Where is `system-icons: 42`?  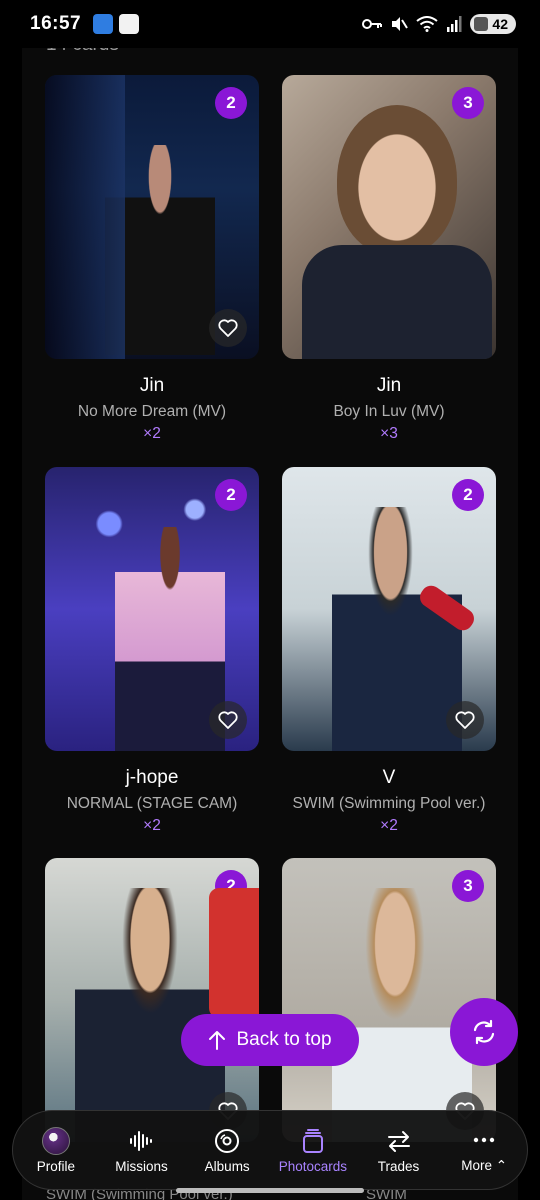
system-icons: 42 is located at coordinates (439, 24).